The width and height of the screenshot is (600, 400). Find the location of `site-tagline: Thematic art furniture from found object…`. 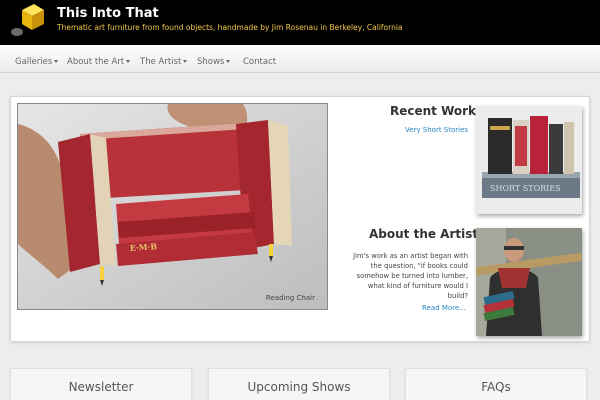

site-tagline: Thematic art furniture from found object… is located at coordinates (230, 27).